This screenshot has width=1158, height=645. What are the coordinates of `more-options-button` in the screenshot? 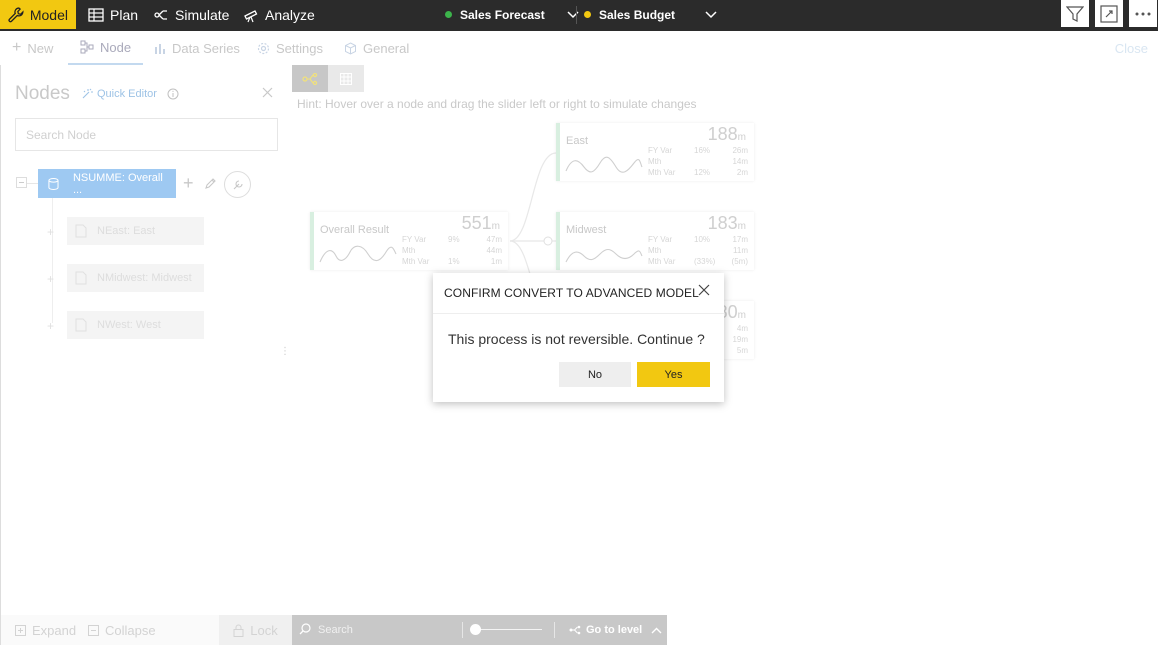 It's located at (1143, 13).